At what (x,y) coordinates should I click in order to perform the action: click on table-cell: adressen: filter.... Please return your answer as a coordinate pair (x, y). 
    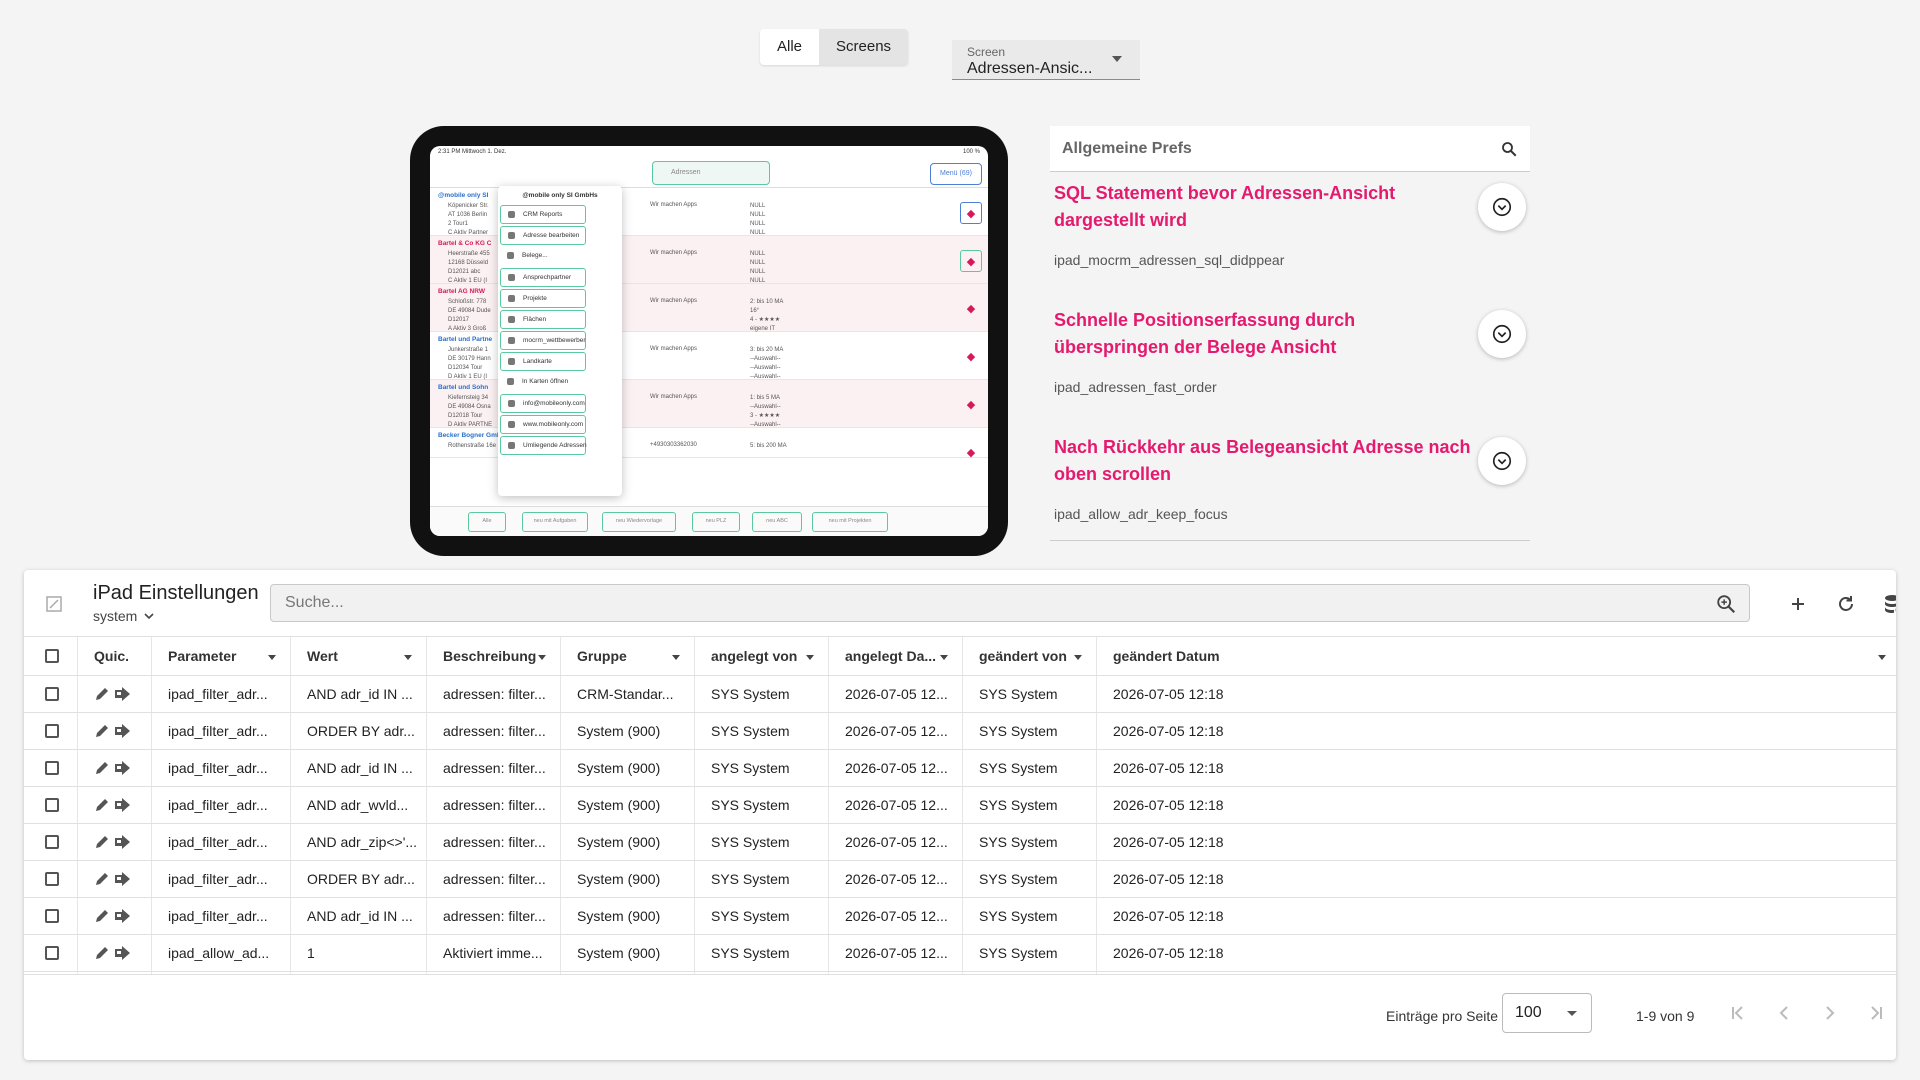
    Looking at the image, I should click on (494, 731).